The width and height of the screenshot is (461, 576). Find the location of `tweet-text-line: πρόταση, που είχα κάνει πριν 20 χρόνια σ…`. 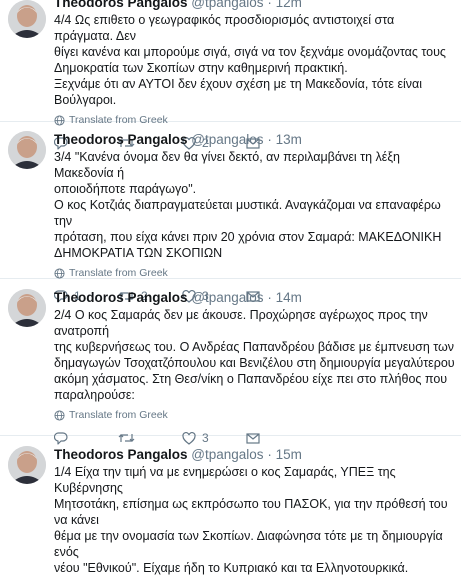

tweet-text-line: πρόταση, που είχα κάνει πριν 20 χρόνια σ… is located at coordinates (248, 237).